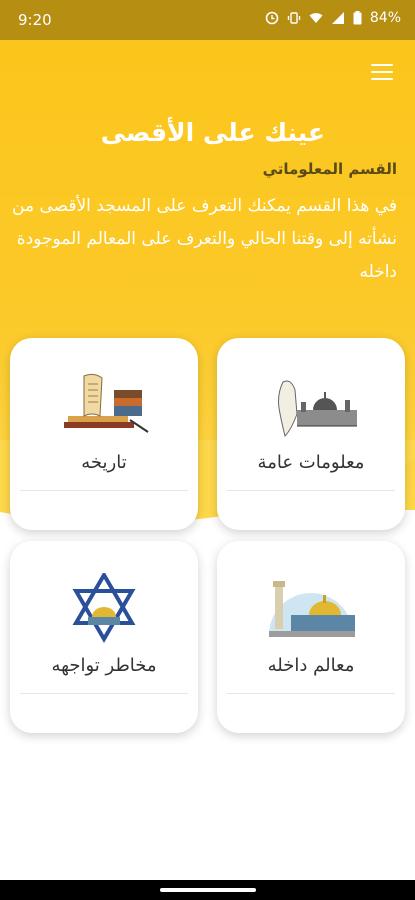  What do you see at coordinates (385, 18) in the screenshot?
I see `battery-percent: 84%` at bounding box center [385, 18].